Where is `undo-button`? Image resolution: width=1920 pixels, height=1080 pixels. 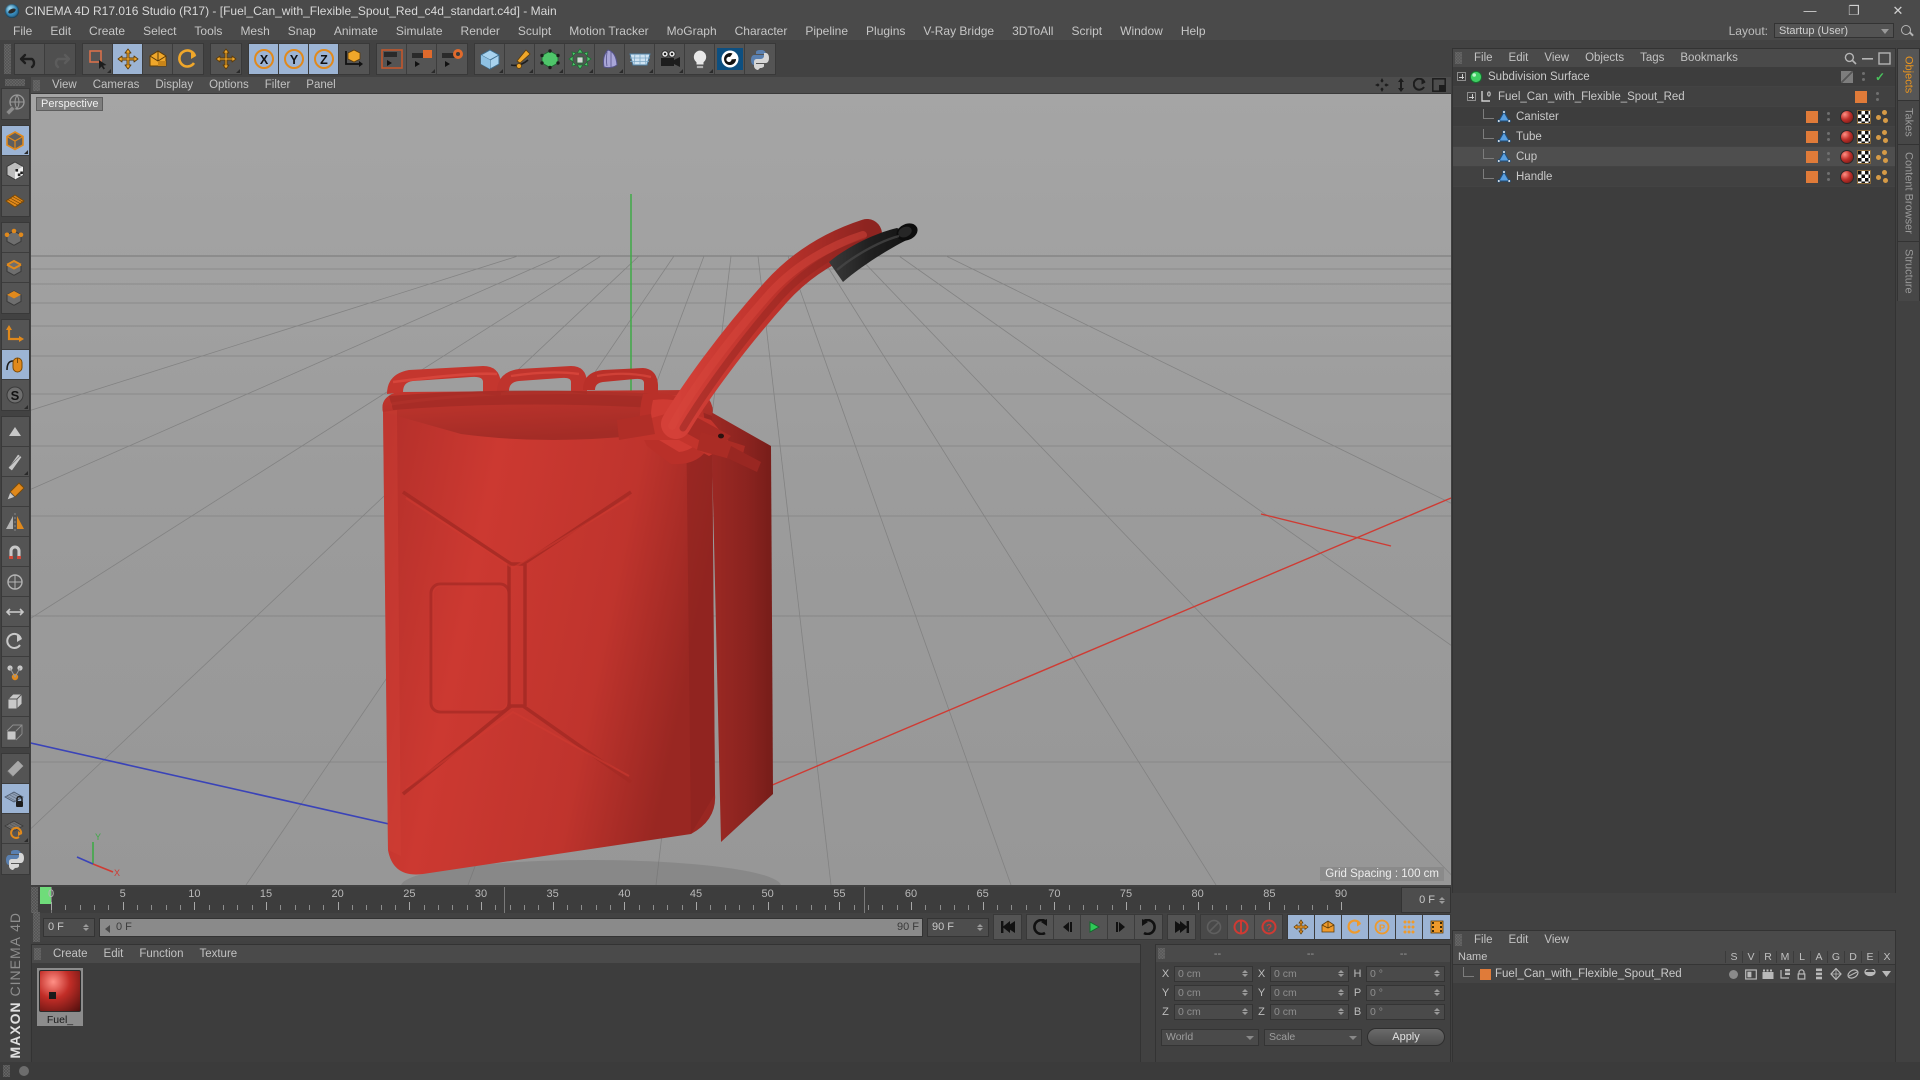 undo-button is located at coordinates (30, 58).